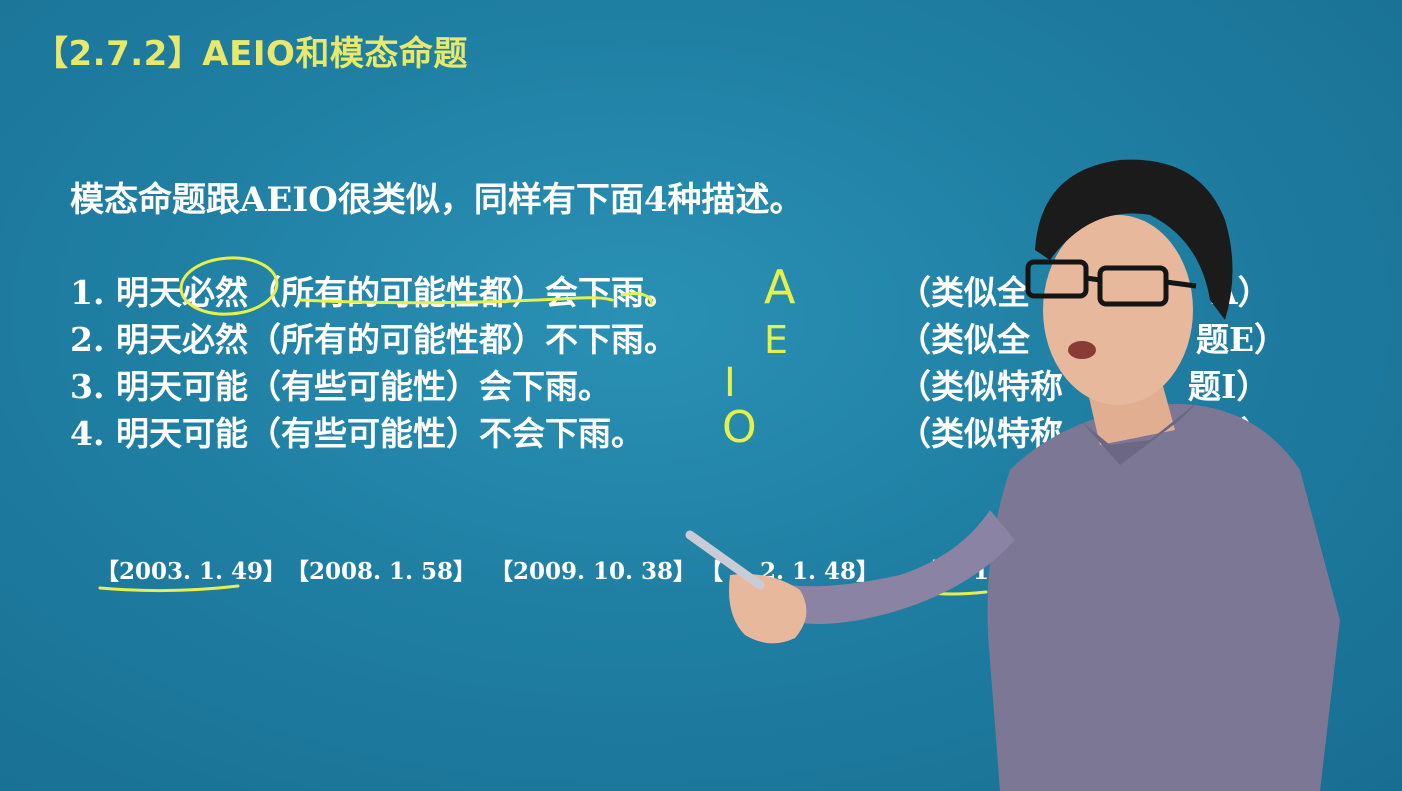 The image size is (1402, 791). Describe the element at coordinates (1163, 597) in the screenshot. I see `presenter-shirt` at that location.